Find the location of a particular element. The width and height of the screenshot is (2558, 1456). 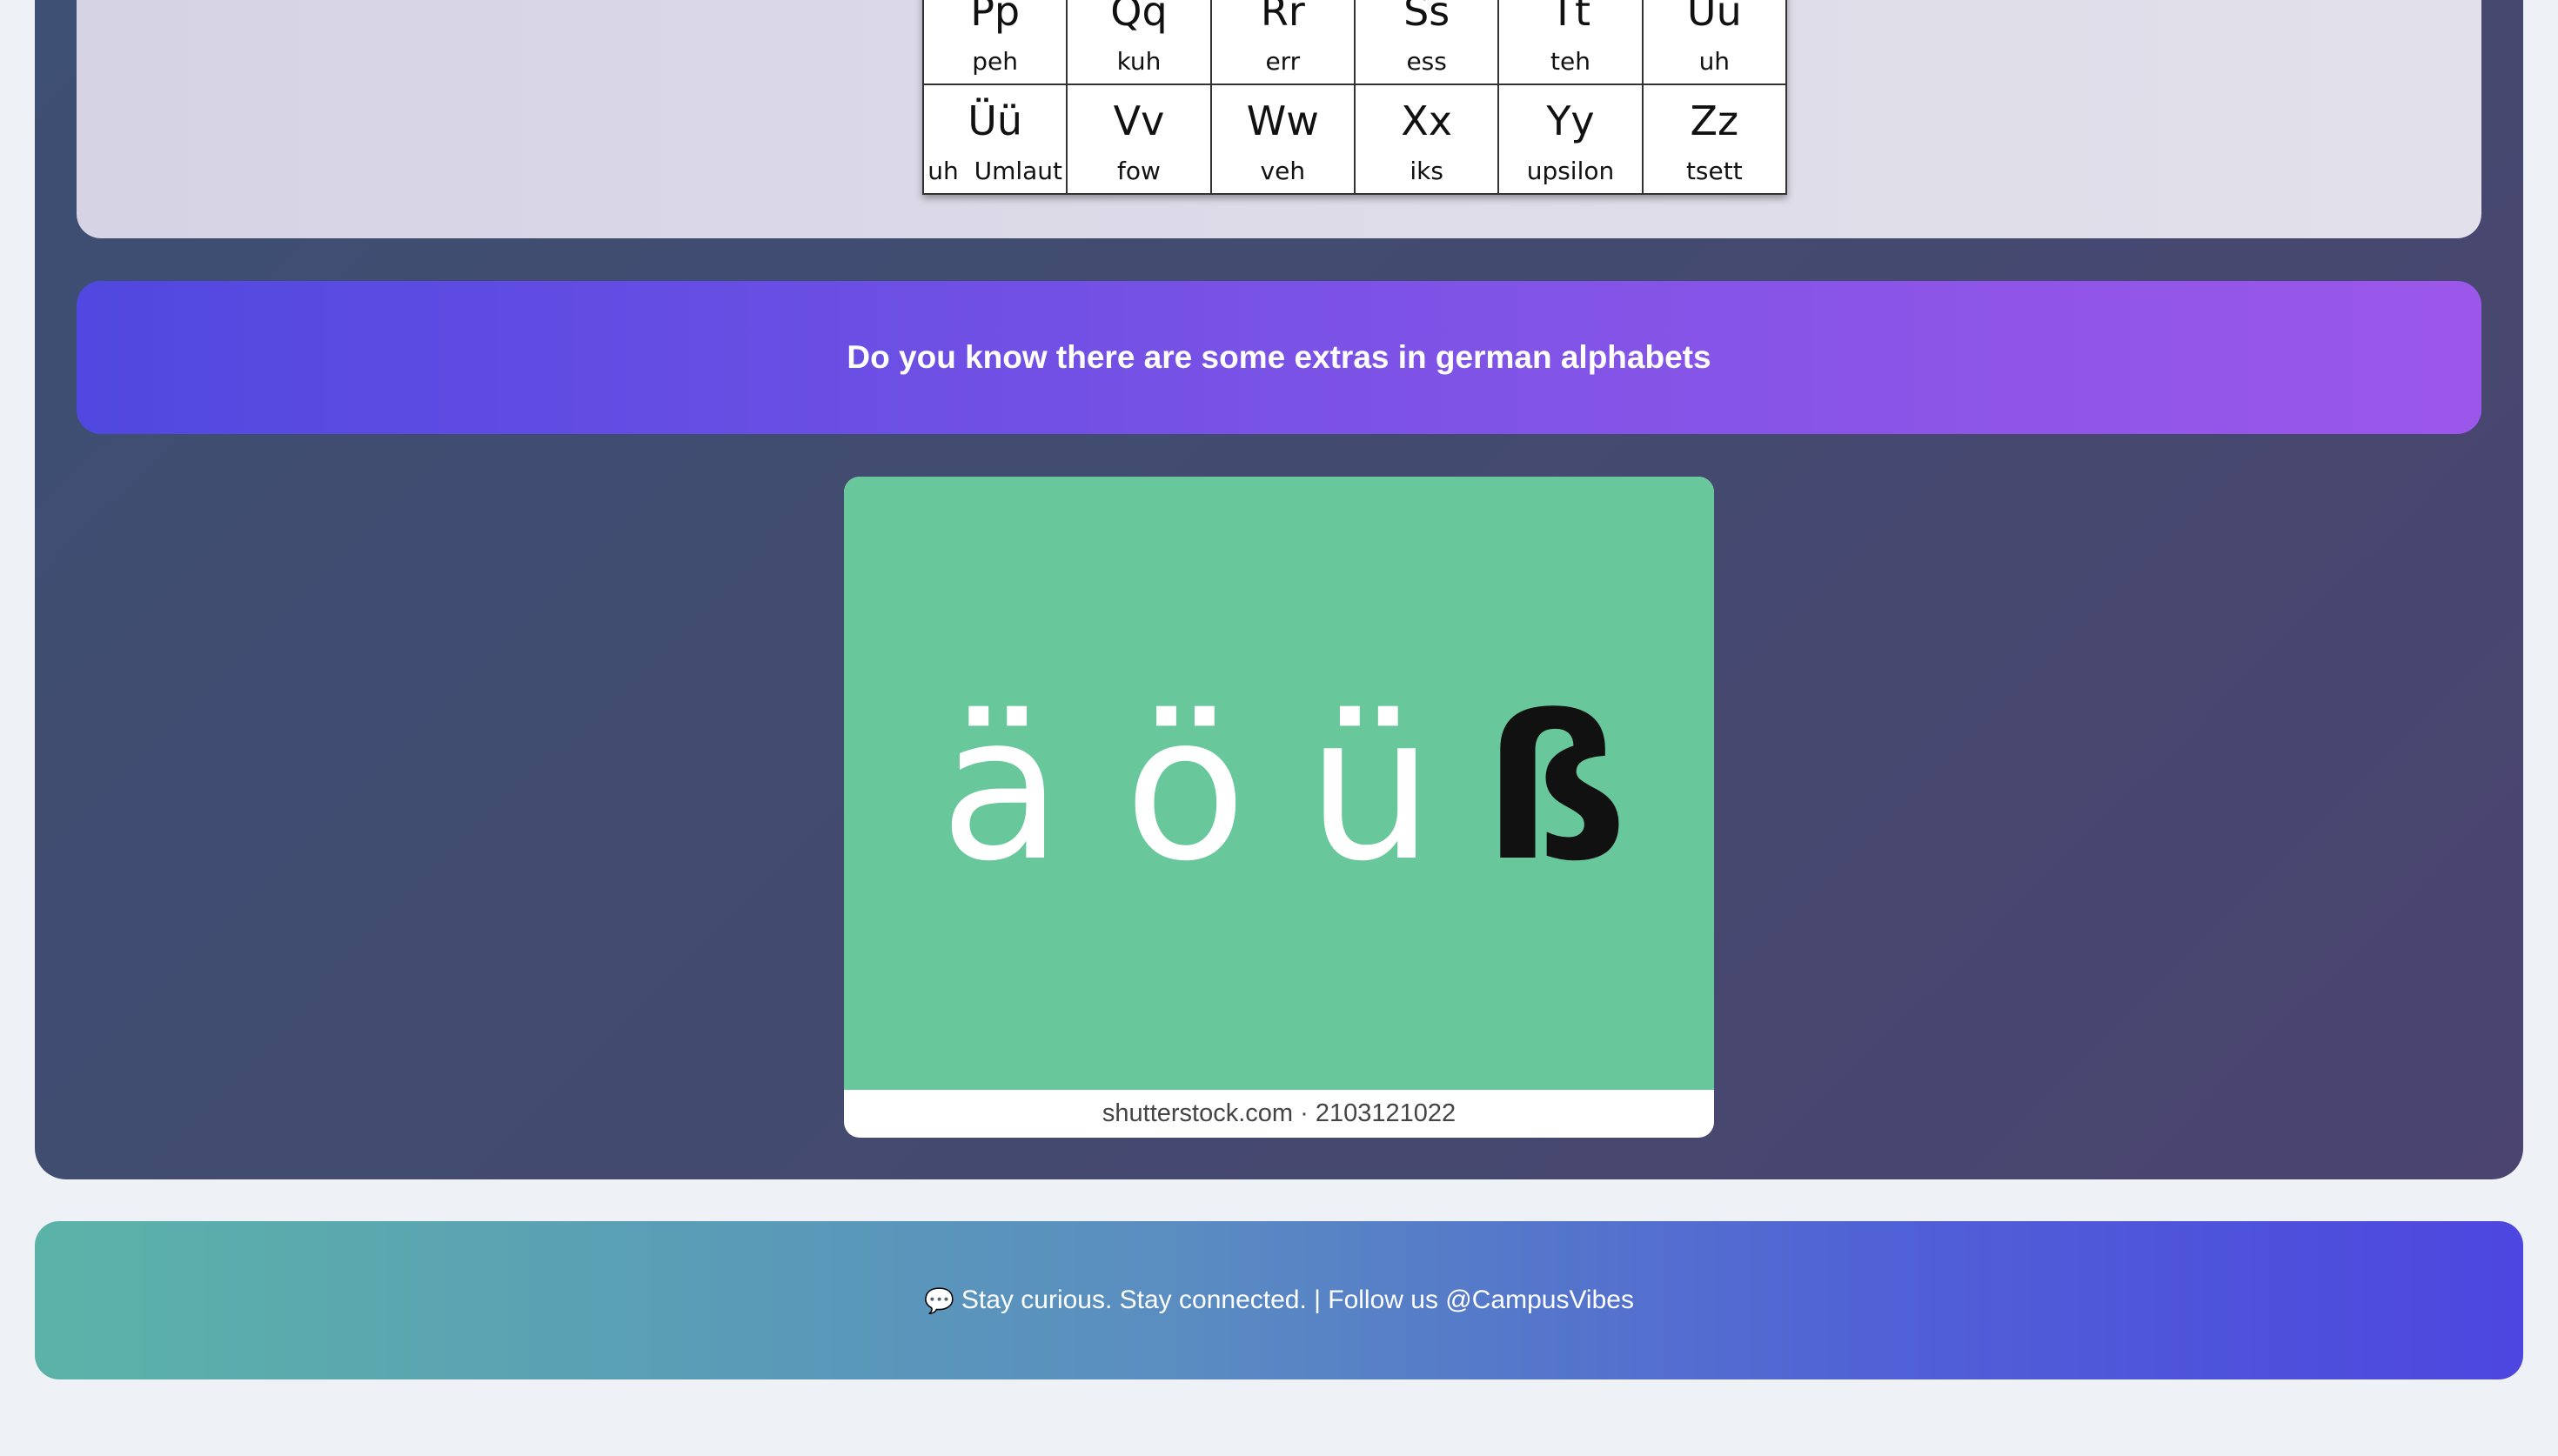

alphabet-cell: Vv fow is located at coordinates (1139, 139).